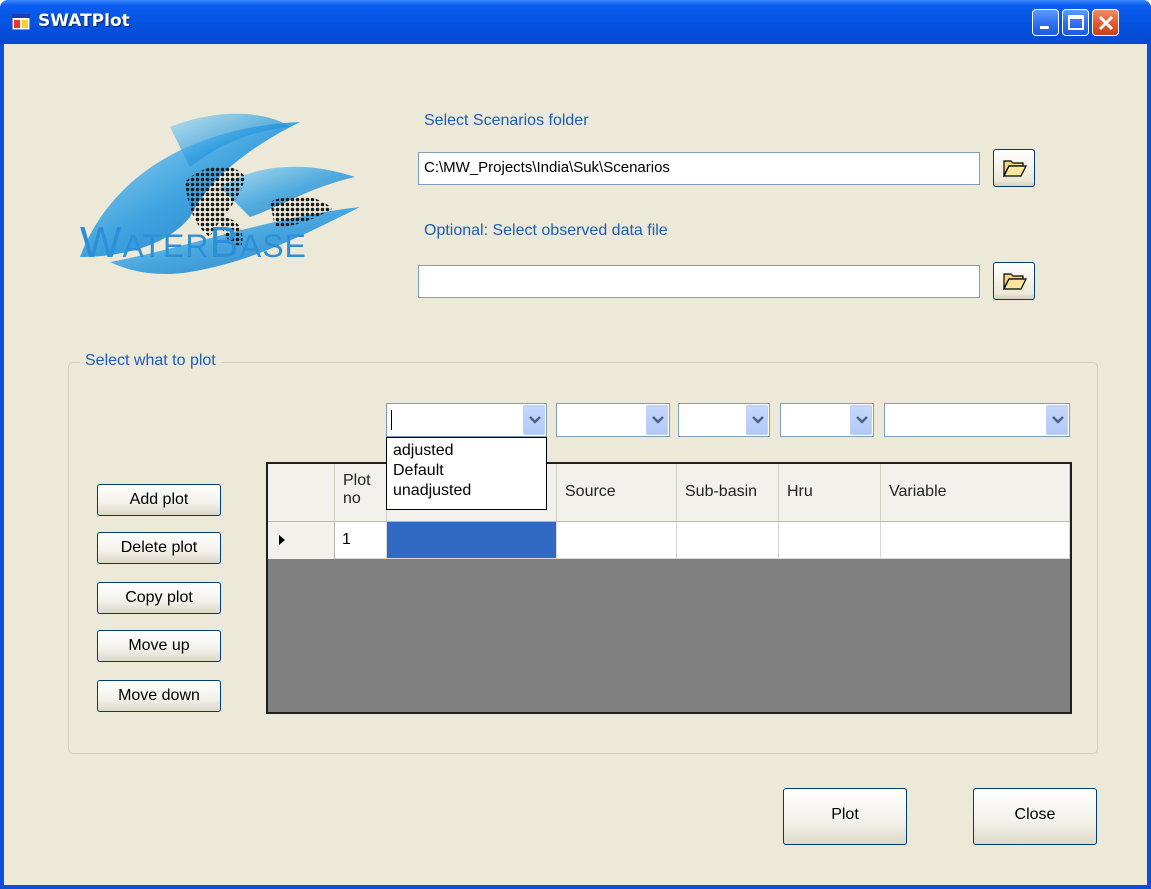 The image size is (1151, 889). What do you see at coordinates (617, 493) in the screenshot?
I see `column-header-source: Source` at bounding box center [617, 493].